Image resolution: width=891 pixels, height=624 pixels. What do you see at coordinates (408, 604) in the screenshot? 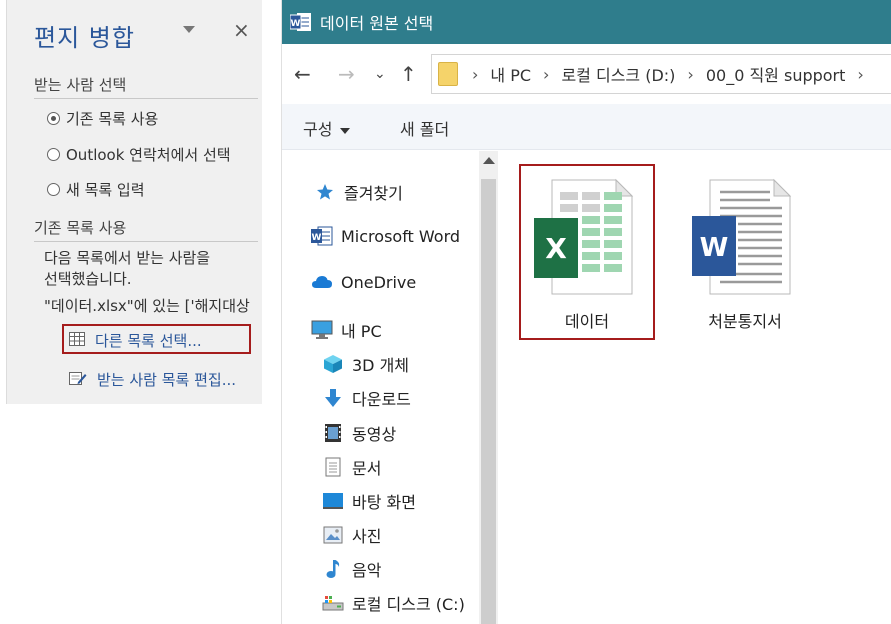
I see `nav-label: 로컬 디스크 (C:)` at bounding box center [408, 604].